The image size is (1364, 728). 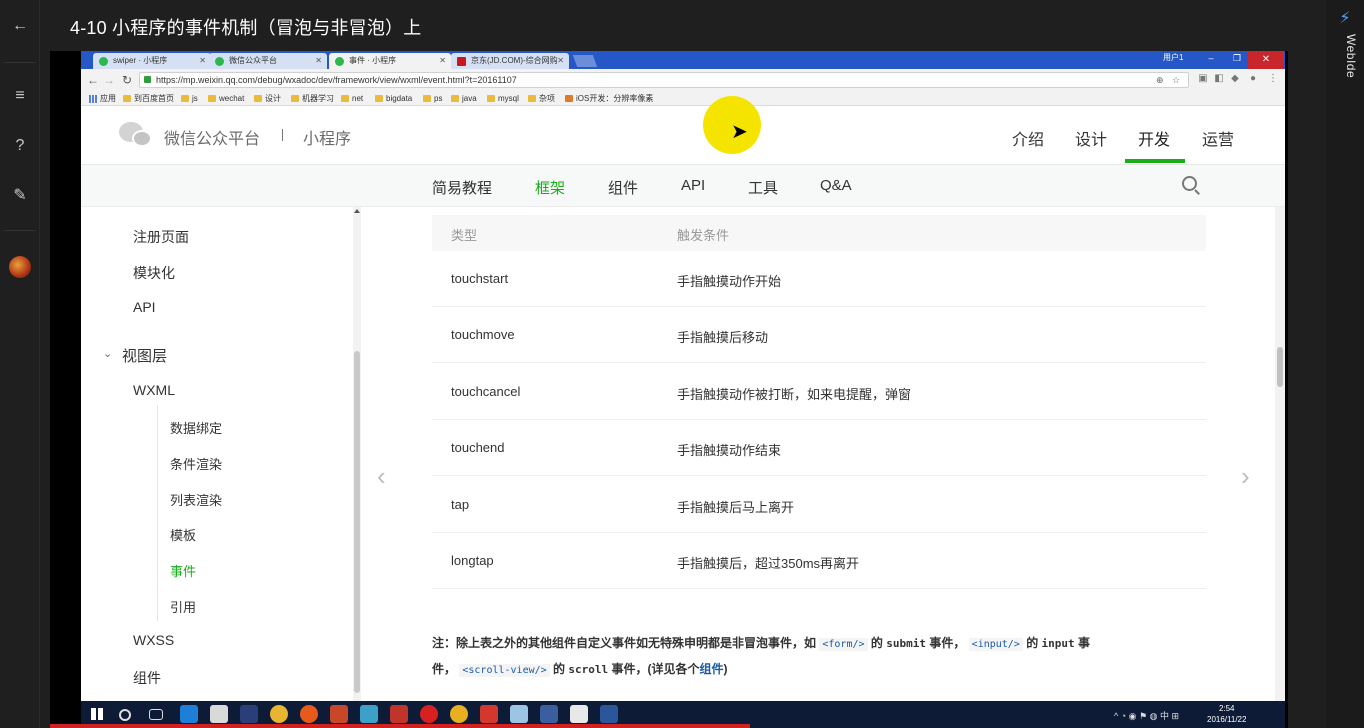 I want to click on bookmark: net, so click(x=352, y=98).